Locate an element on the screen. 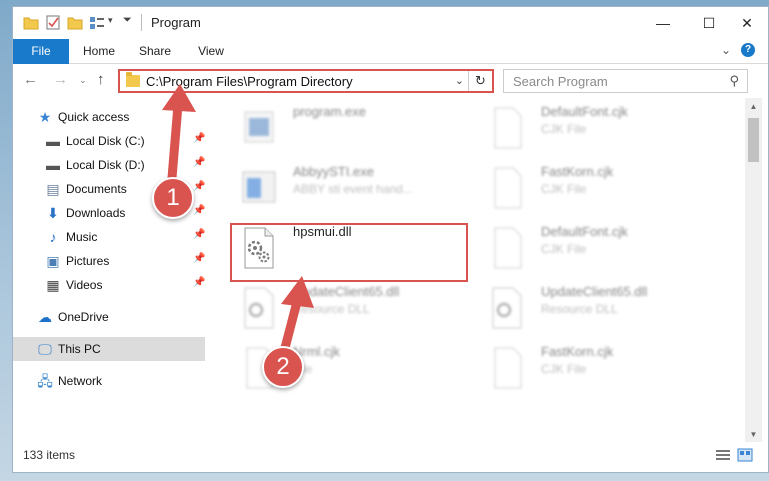  address-path: C:\Program Files\Program Directory is located at coordinates (249, 81).